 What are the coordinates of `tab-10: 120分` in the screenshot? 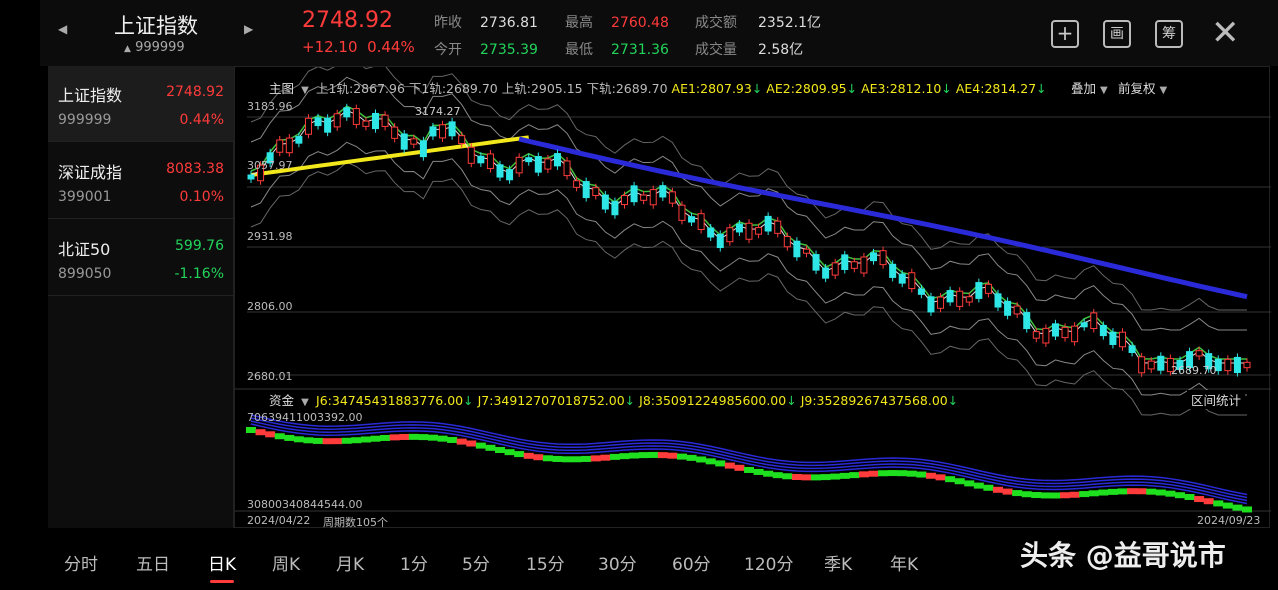 It's located at (768, 562).